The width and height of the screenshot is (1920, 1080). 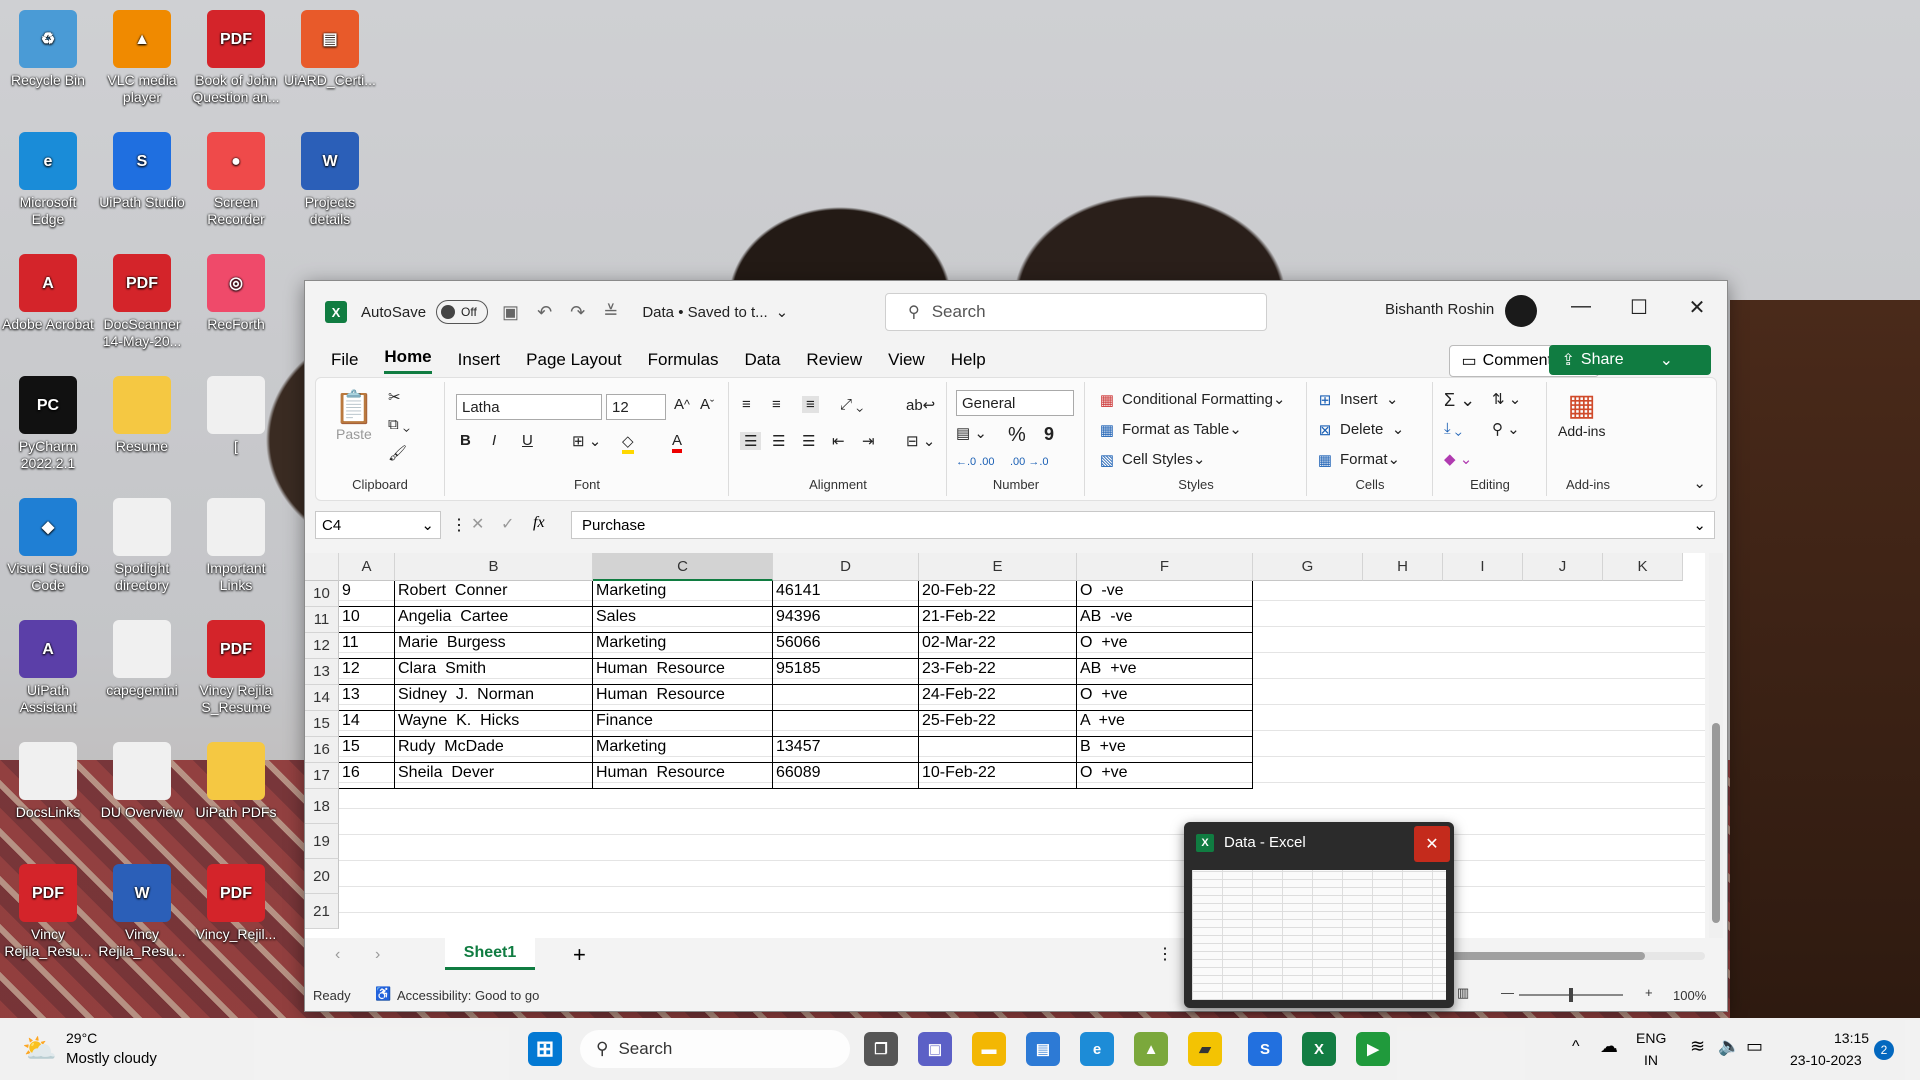 I want to click on column-header: G, so click(x=1308, y=567).